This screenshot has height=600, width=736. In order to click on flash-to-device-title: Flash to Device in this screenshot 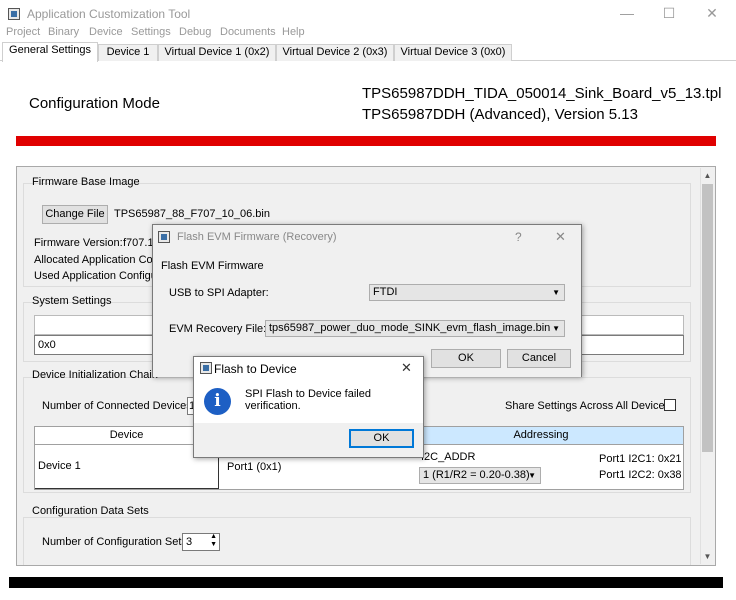, I will do `click(255, 369)`.